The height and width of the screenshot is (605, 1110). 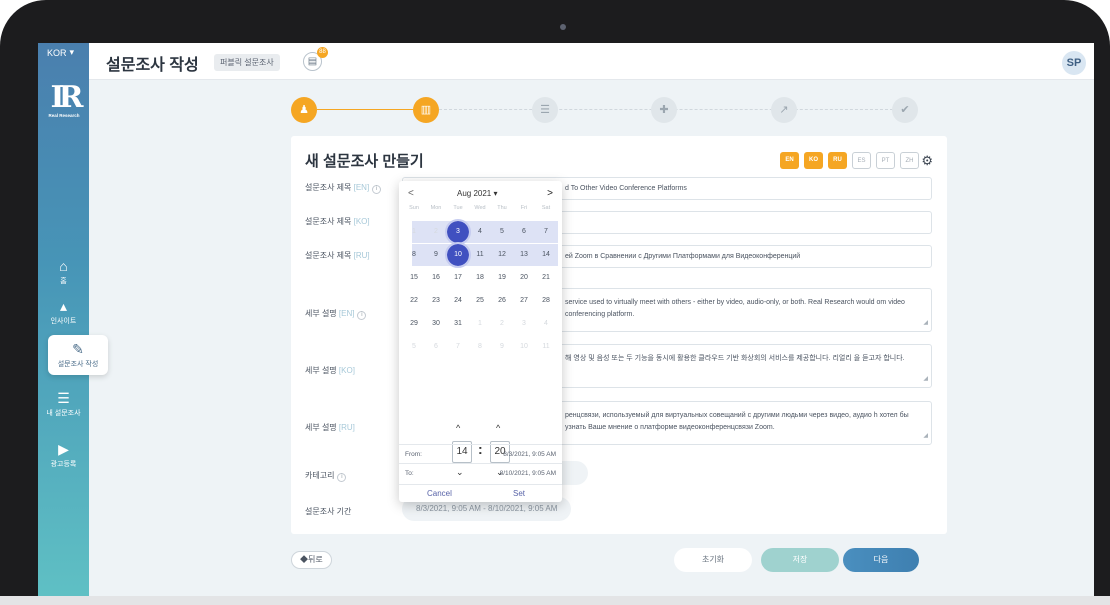 What do you see at coordinates (78, 355) in the screenshot?
I see `sidebar-item-create-survey: ✎ 설문조사 작성` at bounding box center [78, 355].